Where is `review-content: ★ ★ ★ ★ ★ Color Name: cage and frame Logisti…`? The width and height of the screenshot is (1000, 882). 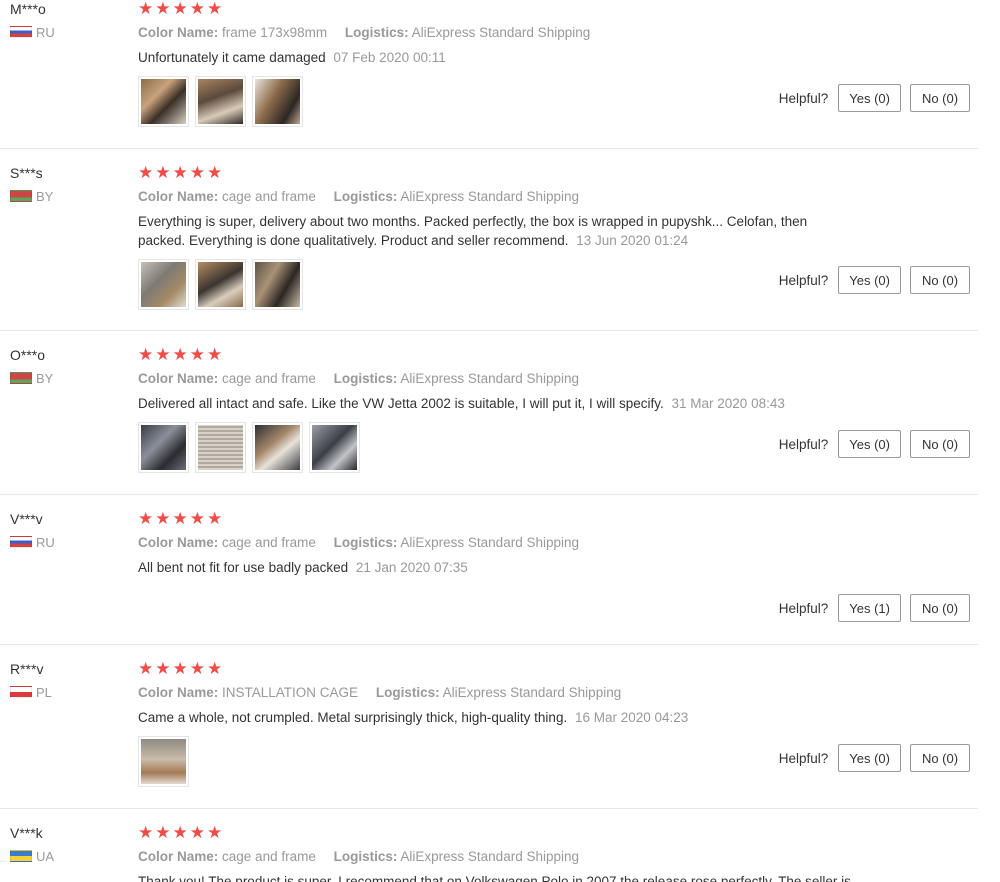 review-content: ★ ★ ★ ★ ★ Color Name: cage and frame Logisti… is located at coordinates (558, 543).